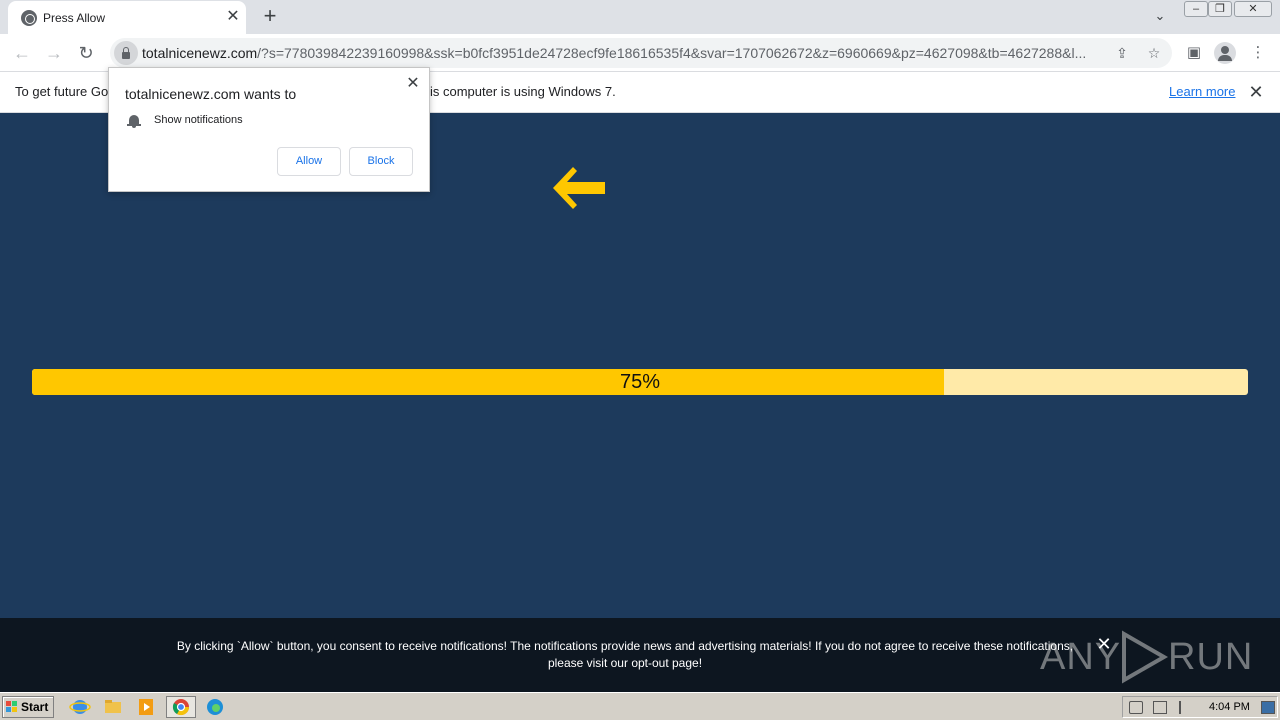  I want to click on consent-line-2-suffix: !, so click(700, 663).